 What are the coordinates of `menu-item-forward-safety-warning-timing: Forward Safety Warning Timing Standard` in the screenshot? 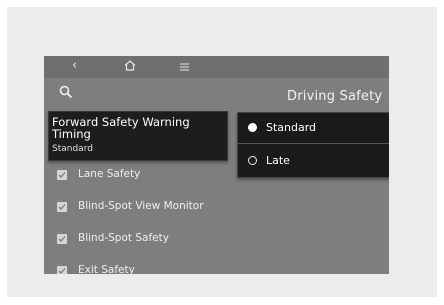 It's located at (138, 136).